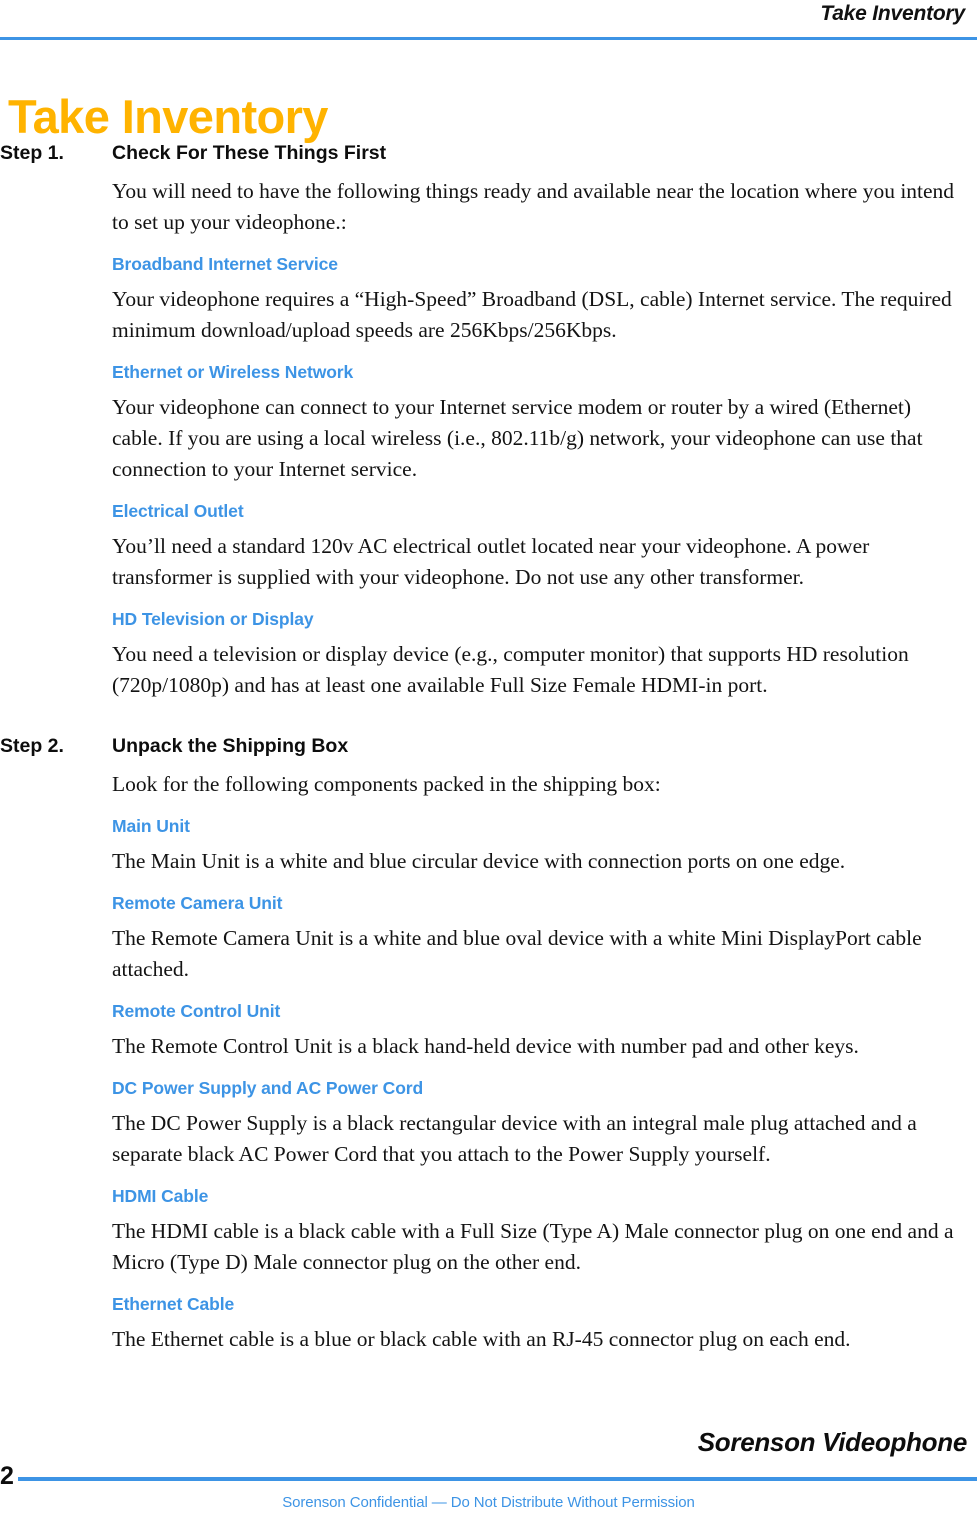  Describe the element at coordinates (233, 372) in the screenshot. I see `subsection-heading-network: Ethernet or Wireless Network` at that location.